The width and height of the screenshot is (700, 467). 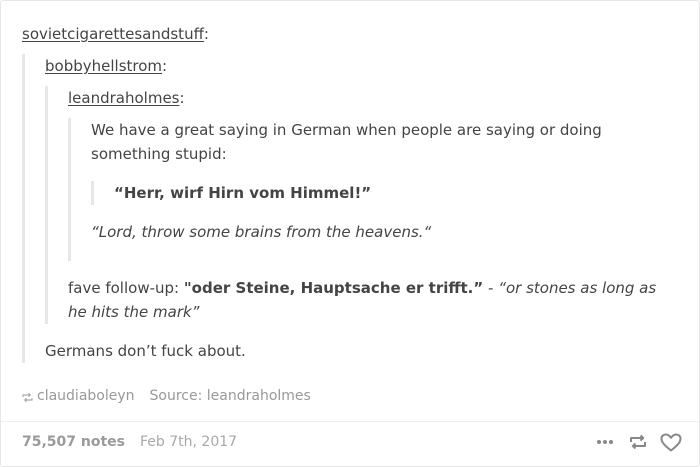 I want to click on german-saying-quote: “Herr, wirf Hirn vom Himmel!”, so click(x=381, y=193).